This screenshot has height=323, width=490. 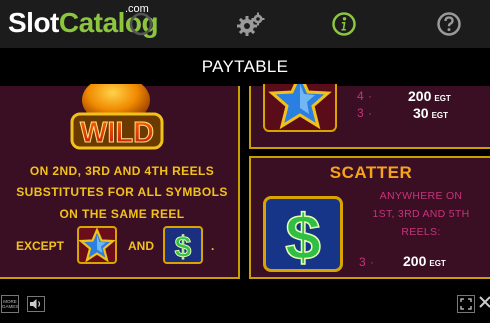 I want to click on sound-icon, so click(x=36, y=304).